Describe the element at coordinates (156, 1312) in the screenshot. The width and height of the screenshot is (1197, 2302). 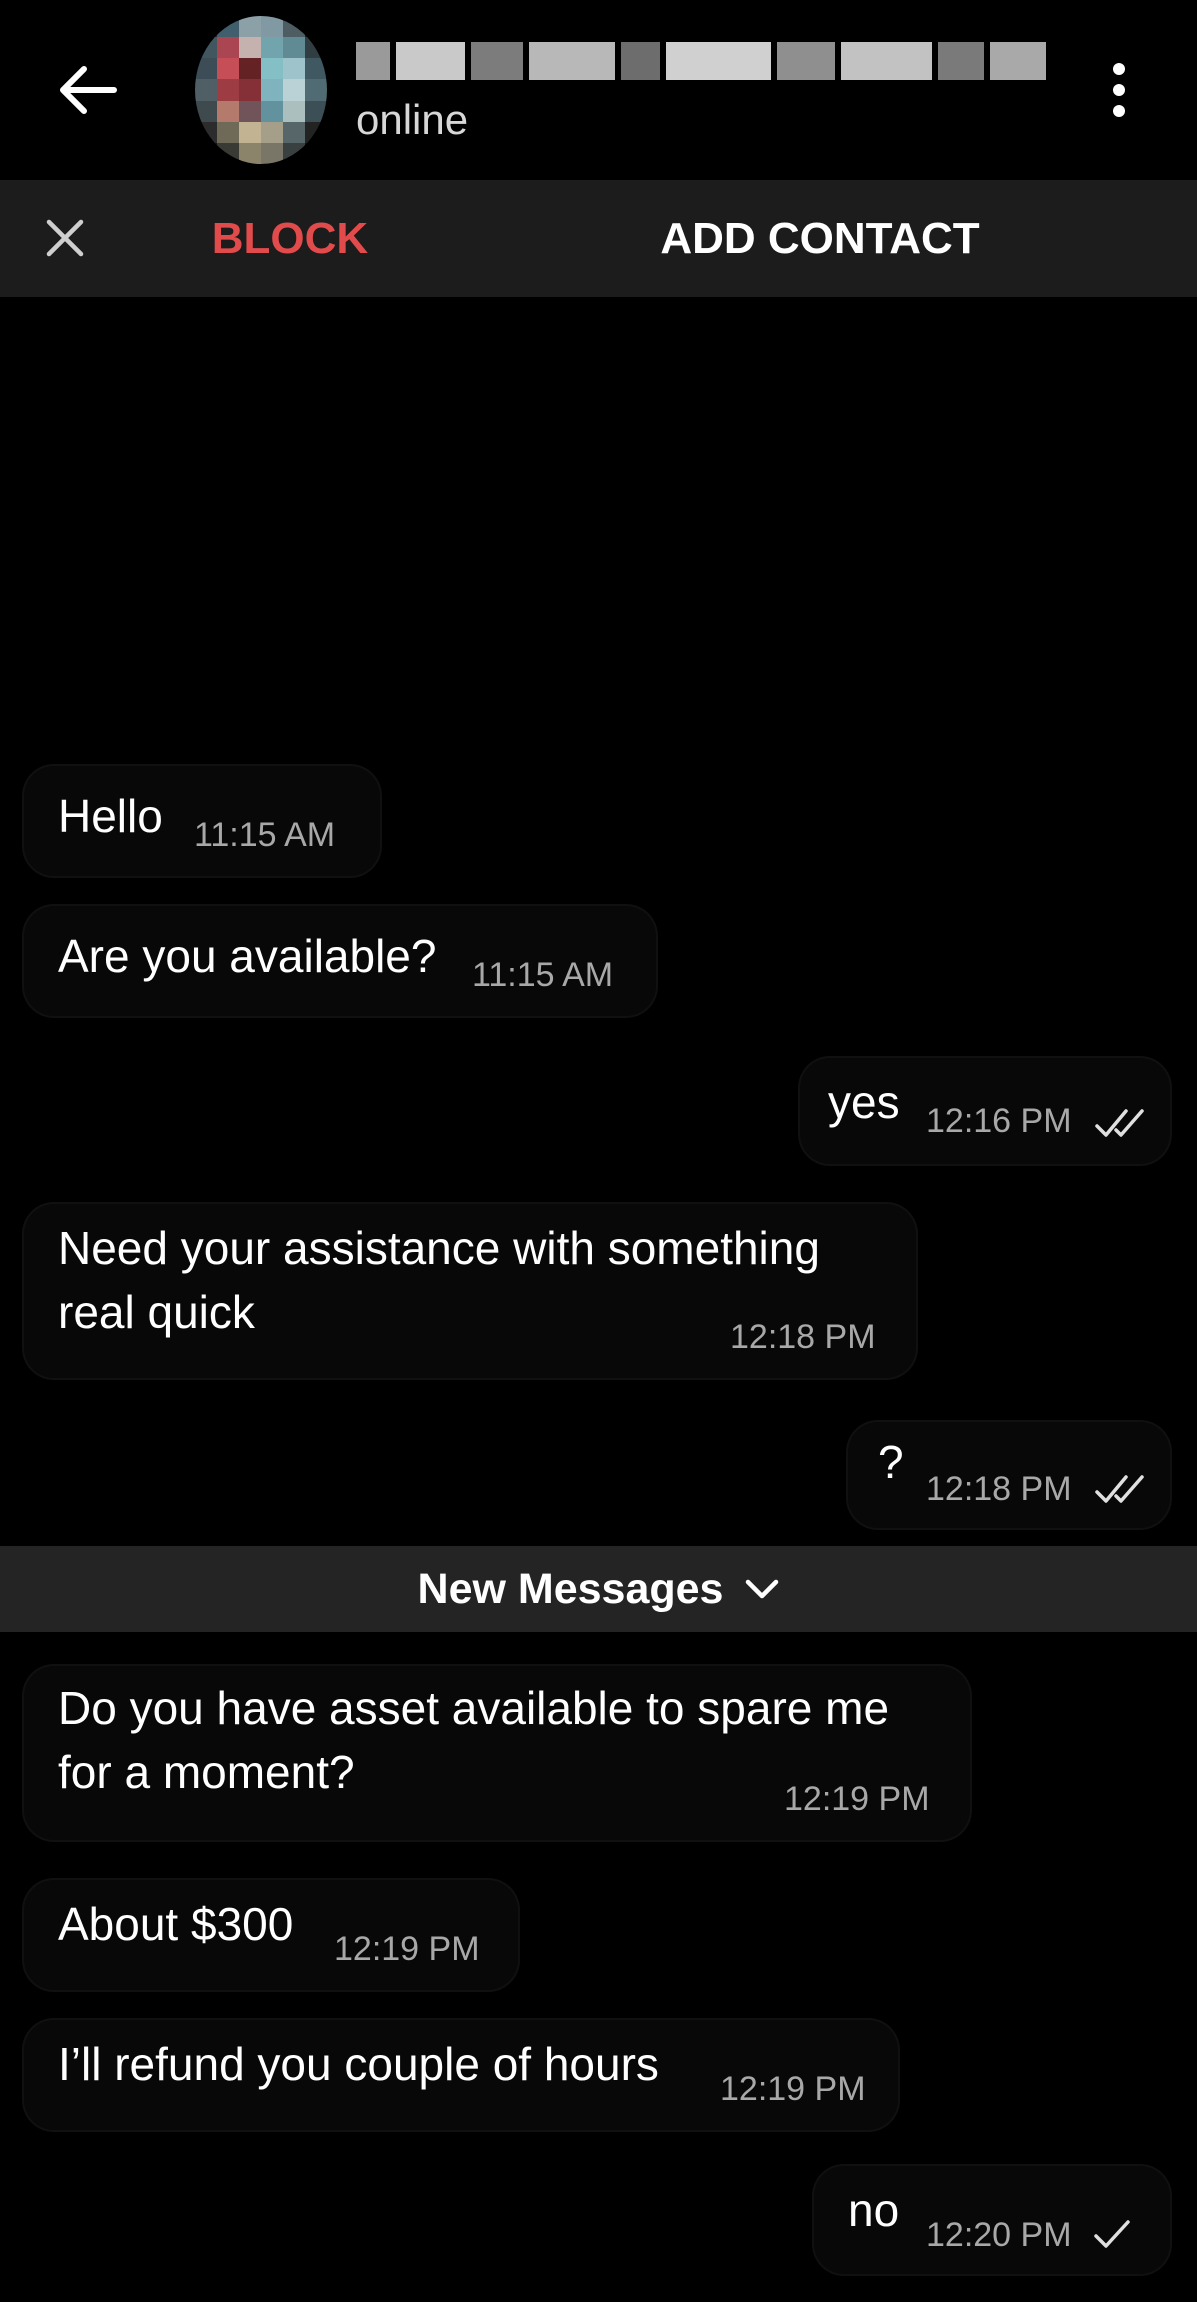
I see `message-text-line-2: real quick` at that location.